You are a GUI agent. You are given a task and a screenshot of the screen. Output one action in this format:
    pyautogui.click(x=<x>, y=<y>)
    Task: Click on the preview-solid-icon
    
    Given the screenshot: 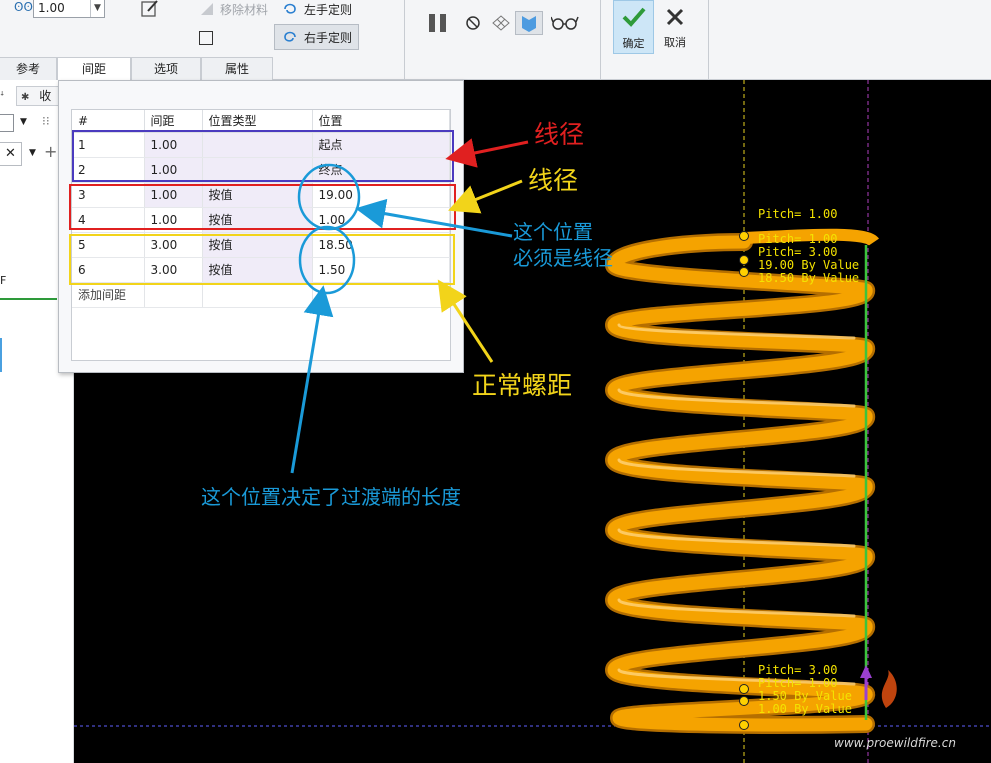 What is the action you would take?
    pyautogui.click(x=529, y=23)
    